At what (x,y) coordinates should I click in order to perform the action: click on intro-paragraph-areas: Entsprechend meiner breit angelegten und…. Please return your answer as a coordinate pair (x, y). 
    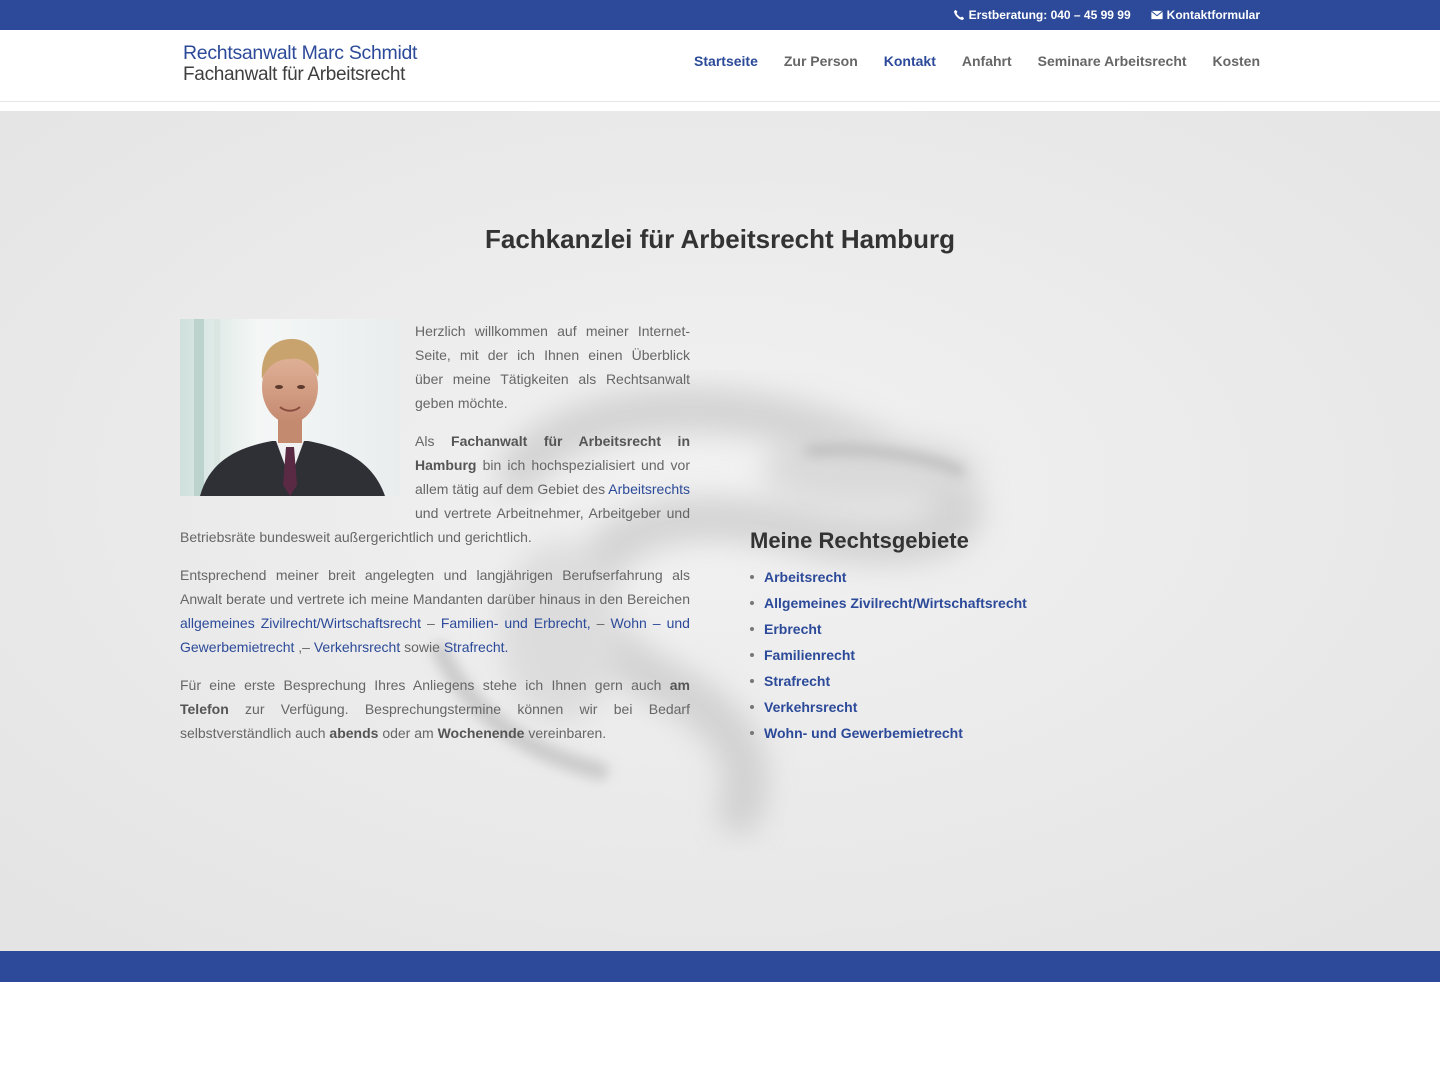
    Looking at the image, I should click on (435, 611).